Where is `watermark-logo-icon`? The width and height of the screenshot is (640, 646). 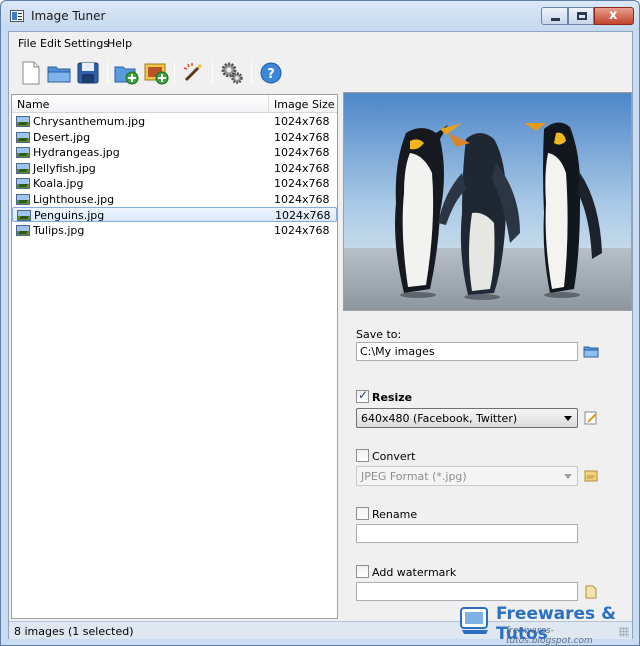 watermark-logo-icon is located at coordinates (474, 620).